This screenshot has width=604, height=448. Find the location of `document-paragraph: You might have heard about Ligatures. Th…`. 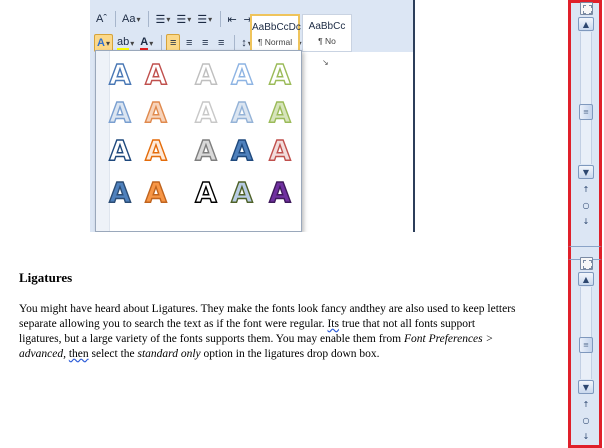

document-paragraph: You might have heard about Ligatures. Th… is located at coordinates (269, 332).